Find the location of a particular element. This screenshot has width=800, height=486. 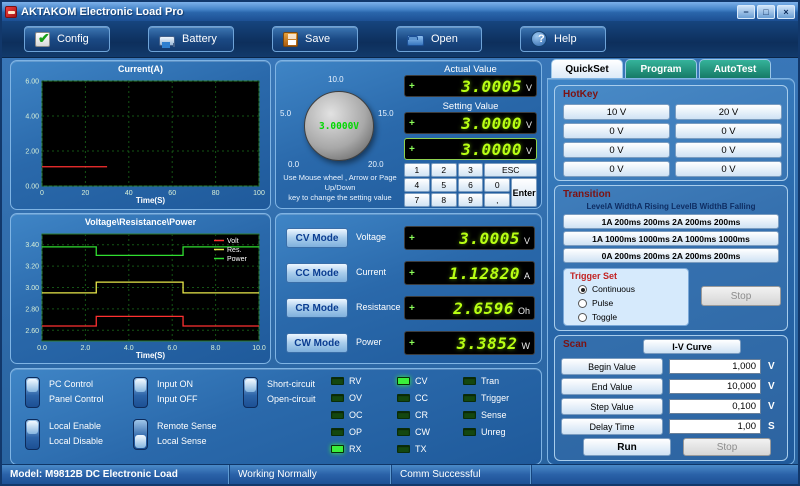

svg-text: 8.0 is located at coordinates (216, 348).